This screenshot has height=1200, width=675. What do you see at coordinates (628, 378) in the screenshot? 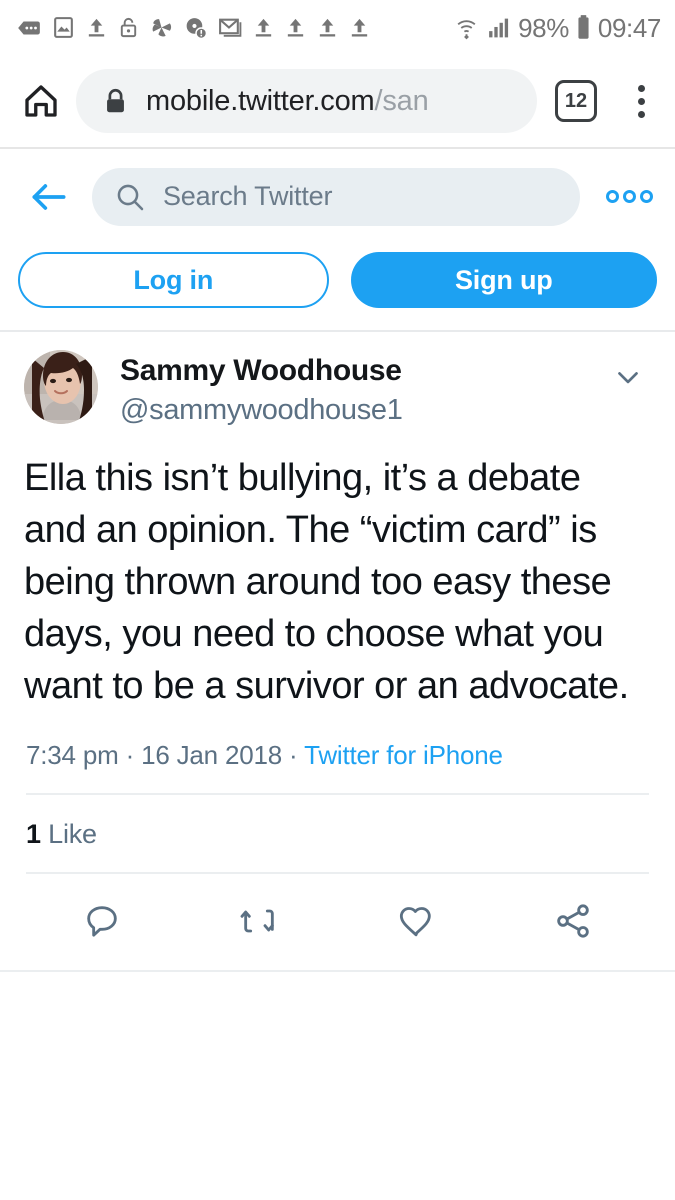
I see `chevron-down-icon` at bounding box center [628, 378].